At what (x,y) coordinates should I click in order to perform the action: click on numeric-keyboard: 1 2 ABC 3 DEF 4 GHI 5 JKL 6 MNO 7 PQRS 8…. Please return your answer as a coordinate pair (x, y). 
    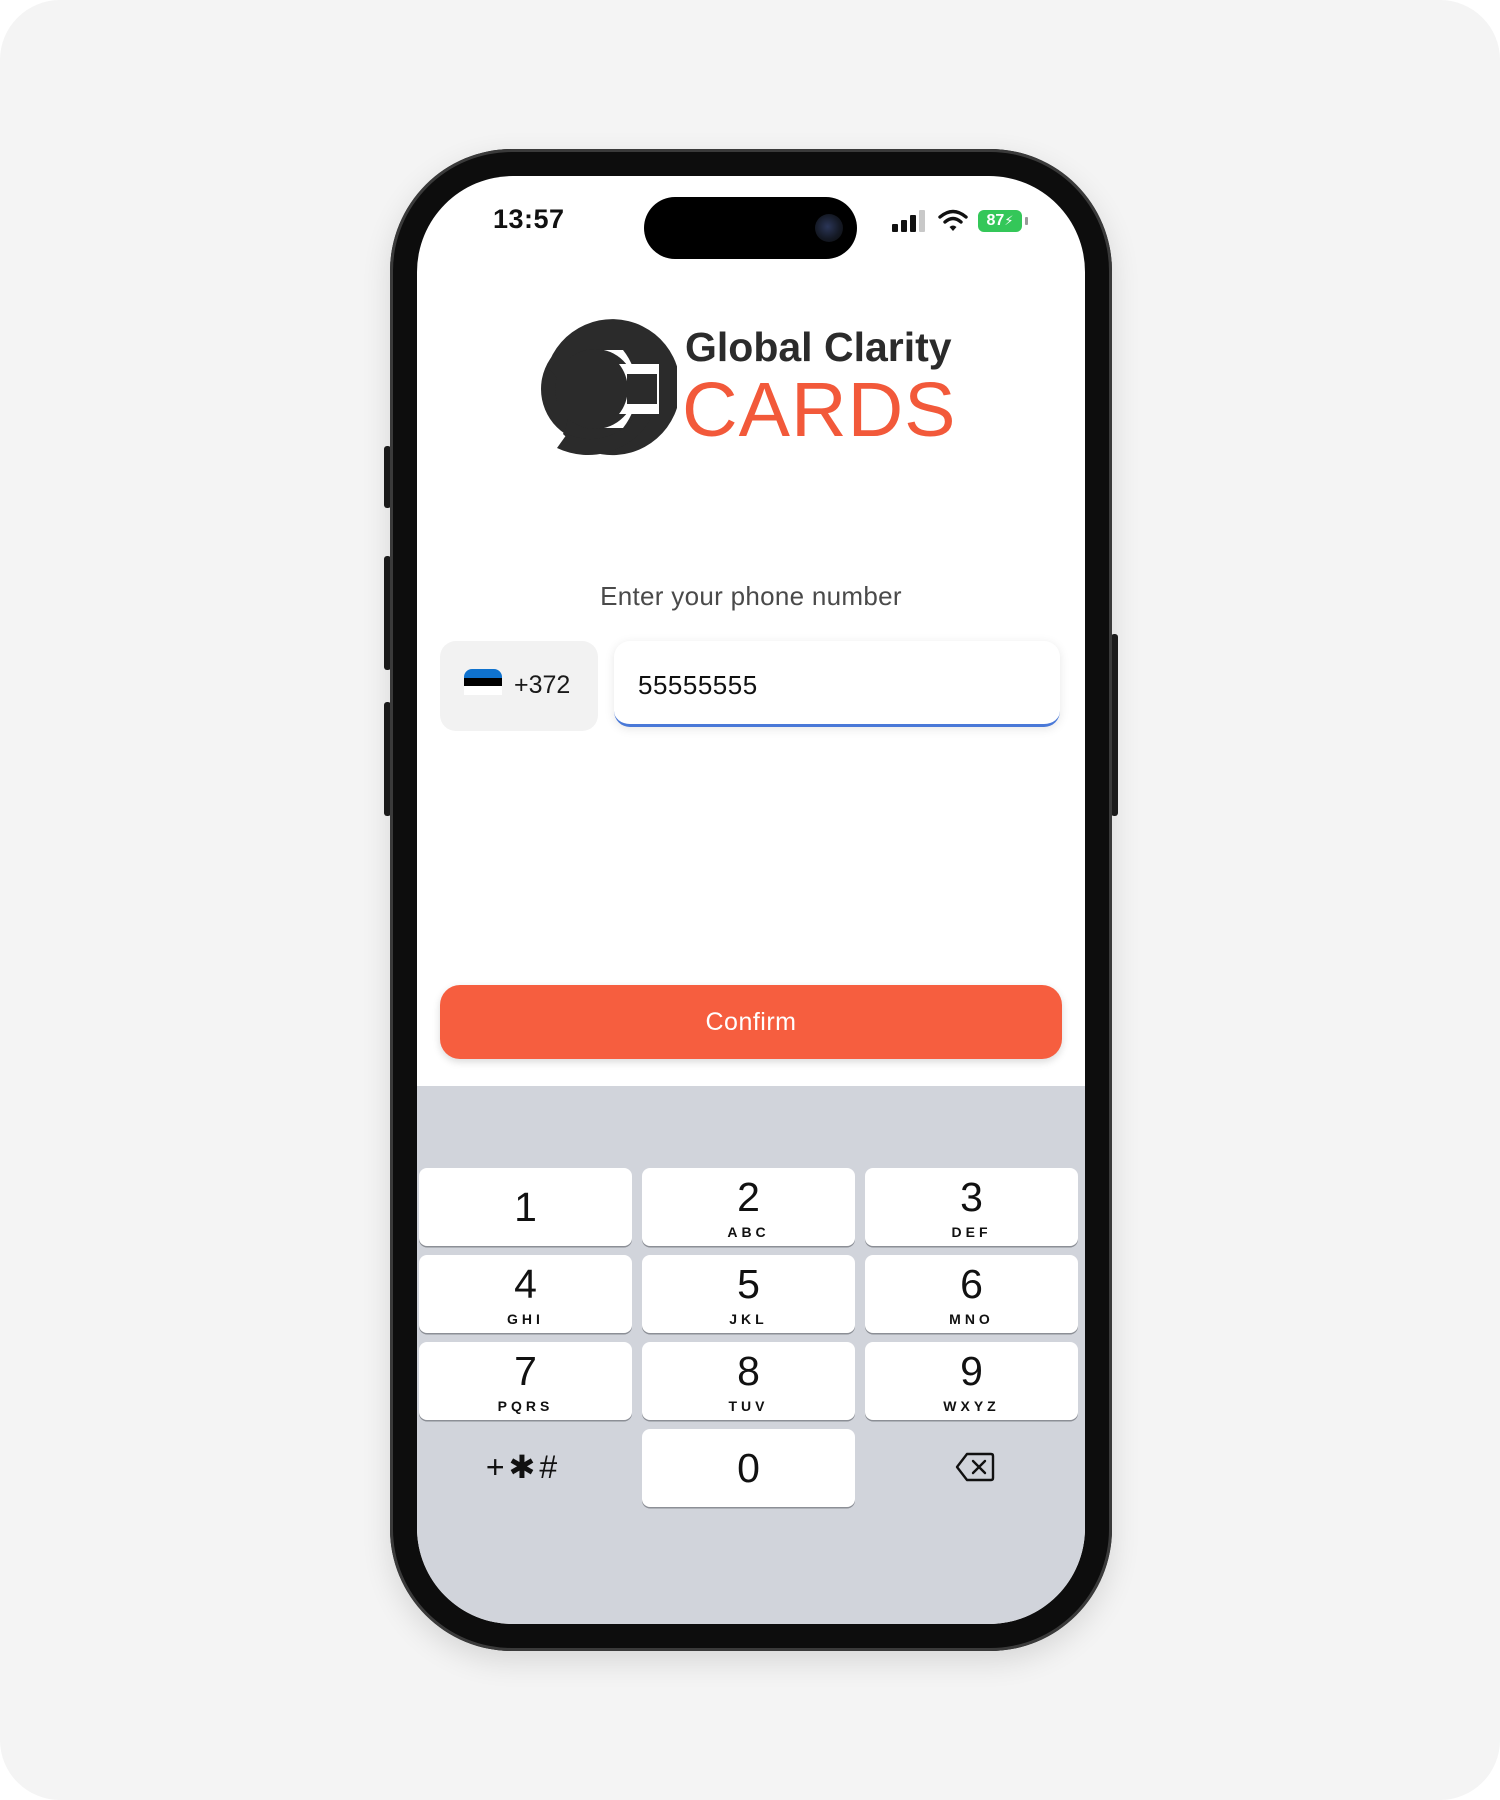
    Looking at the image, I should click on (751, 1355).